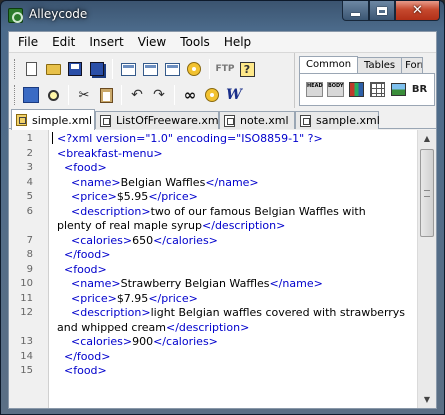  I want to click on help-button: ?, so click(247, 69).